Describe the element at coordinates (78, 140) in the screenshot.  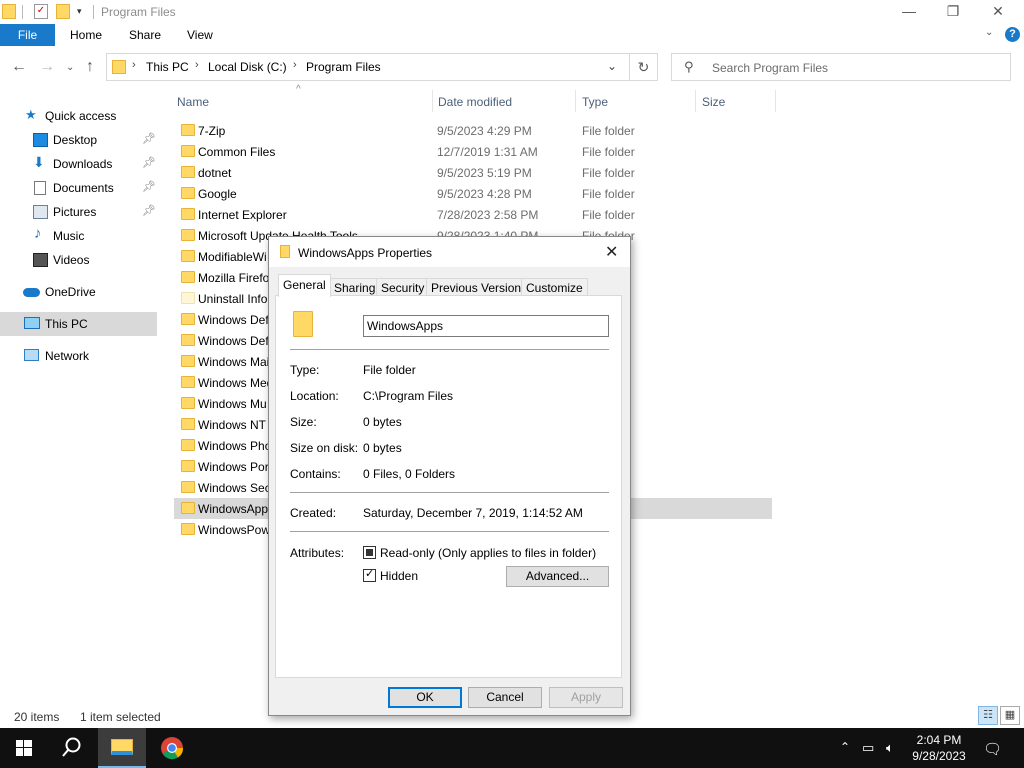
I see `nav-desktop: Desktop 📌︎` at that location.